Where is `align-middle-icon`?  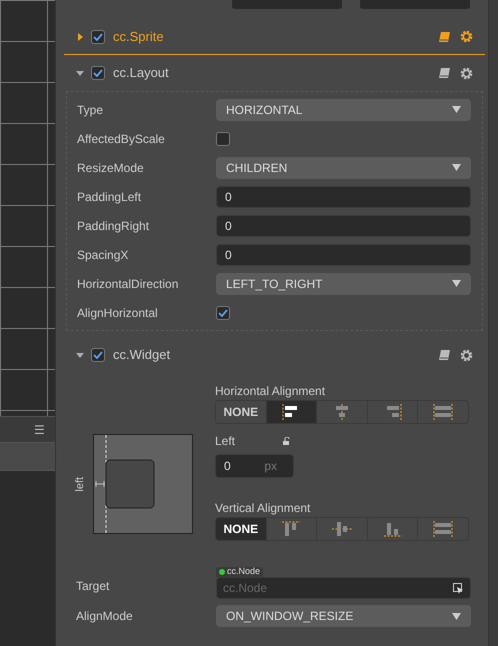 align-middle-icon is located at coordinates (341, 529).